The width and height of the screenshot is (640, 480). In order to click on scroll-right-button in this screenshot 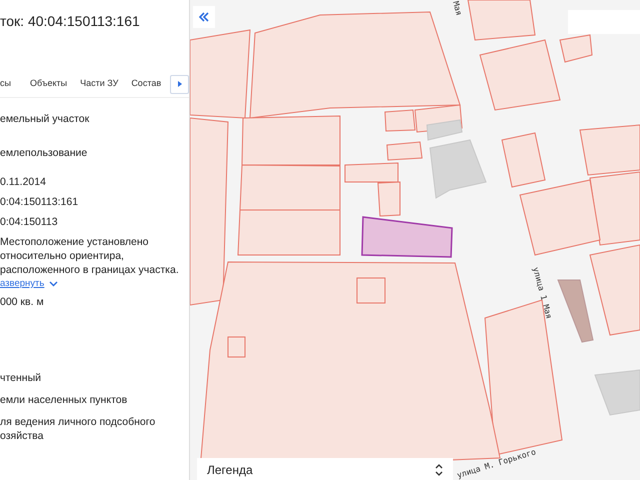, I will do `click(179, 84)`.